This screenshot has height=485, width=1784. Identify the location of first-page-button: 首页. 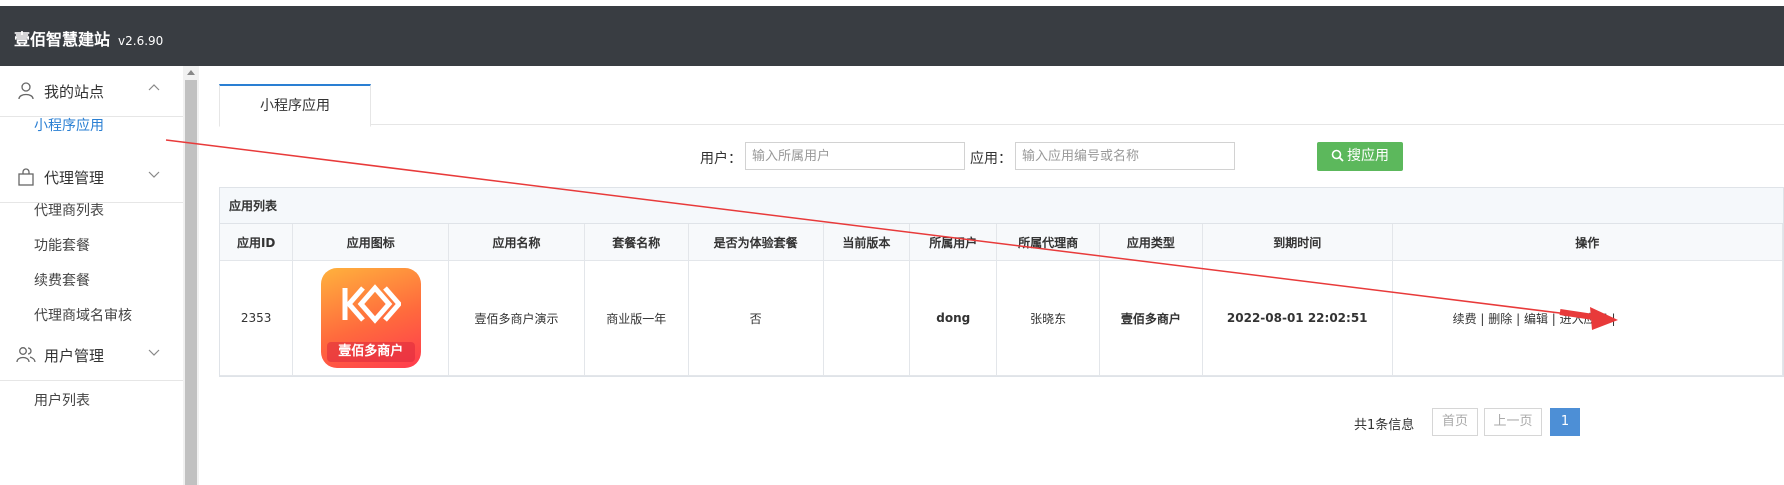
(1455, 422).